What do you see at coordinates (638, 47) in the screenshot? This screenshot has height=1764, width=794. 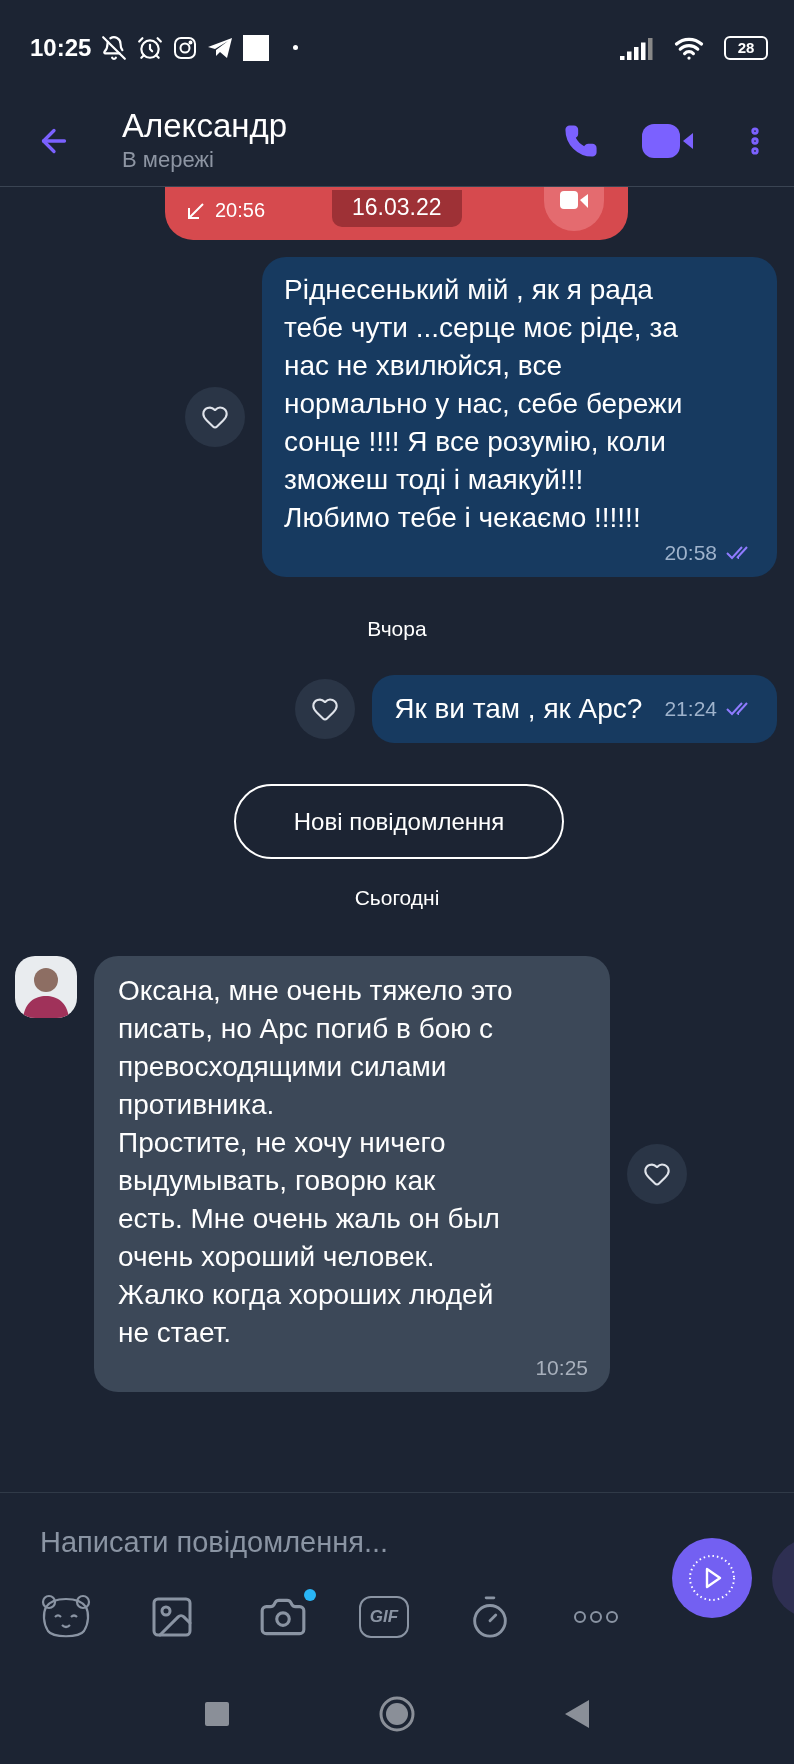 I see `signal-icon` at bounding box center [638, 47].